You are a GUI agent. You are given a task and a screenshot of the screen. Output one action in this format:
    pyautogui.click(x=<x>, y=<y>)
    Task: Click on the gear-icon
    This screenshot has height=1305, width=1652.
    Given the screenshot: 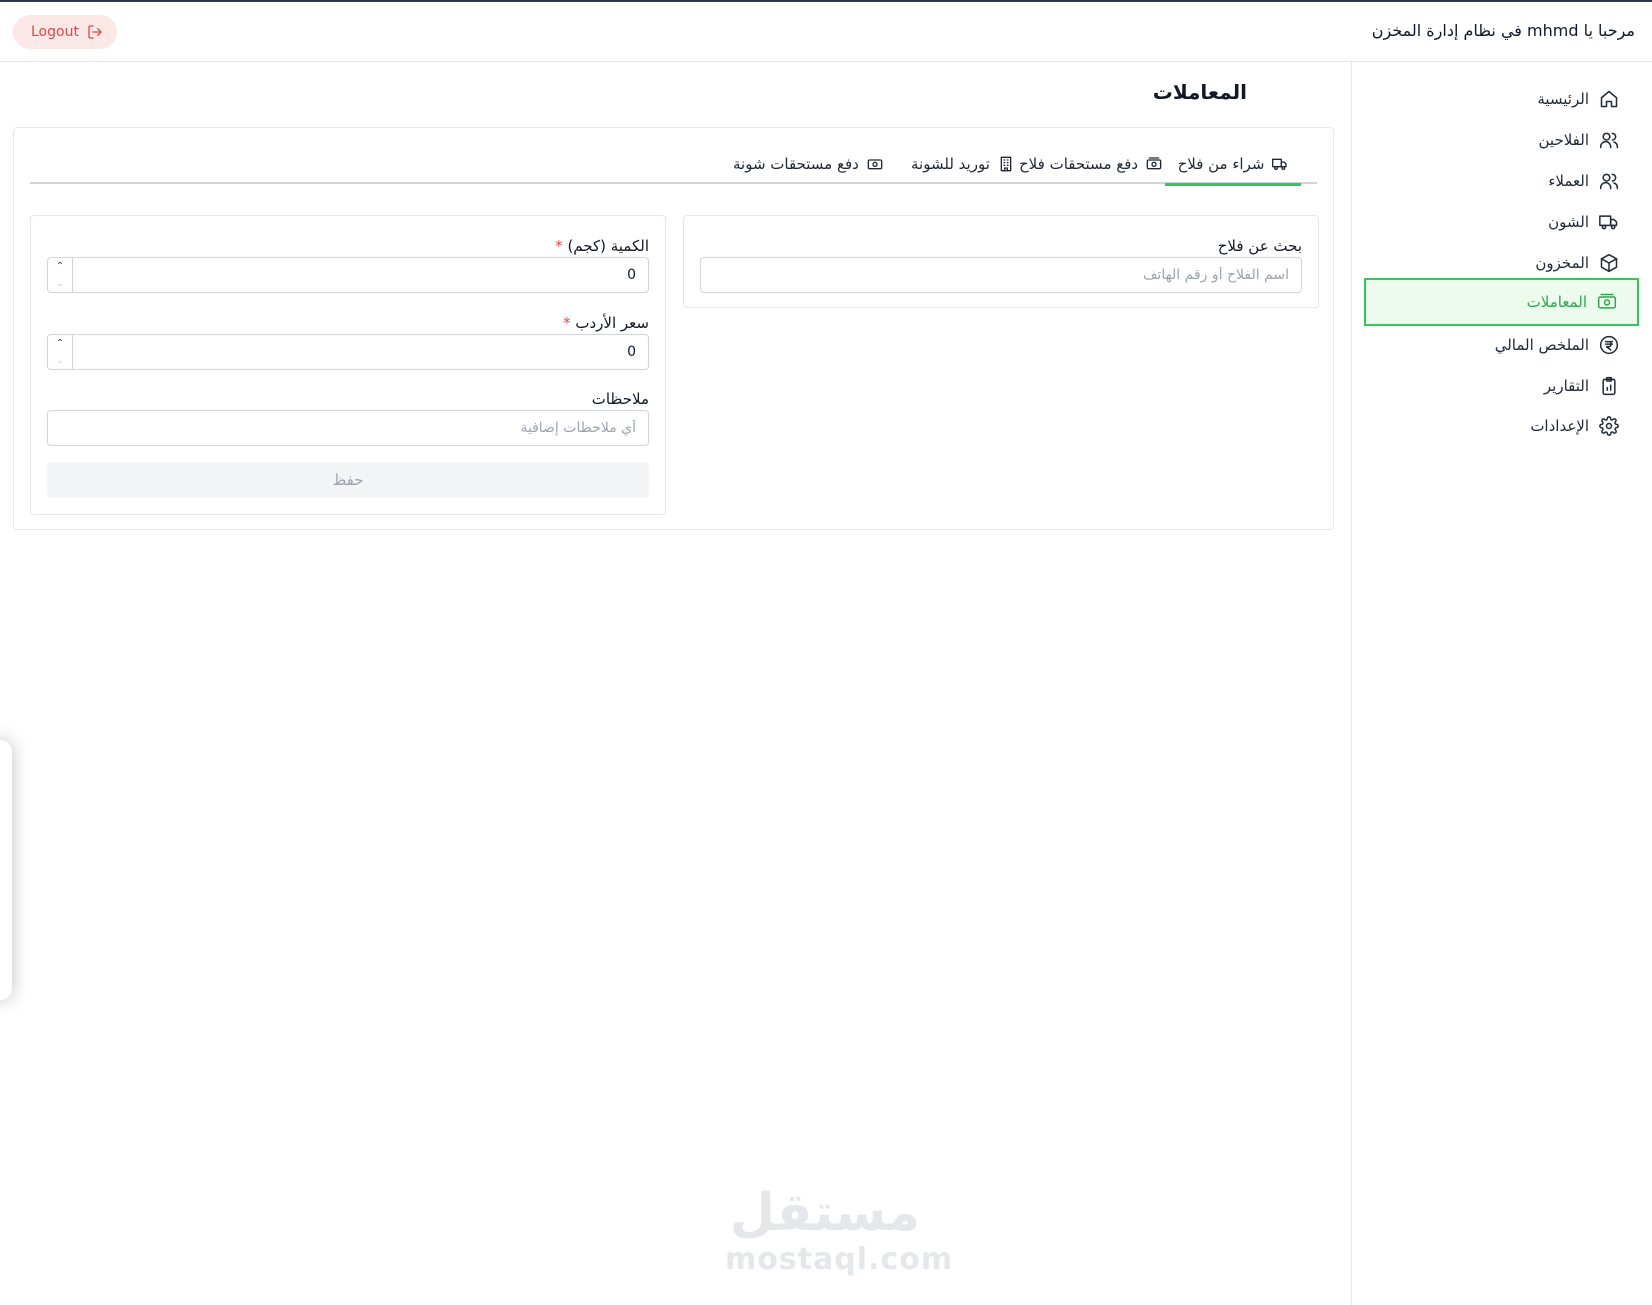 What is the action you would take?
    pyautogui.click(x=1609, y=426)
    